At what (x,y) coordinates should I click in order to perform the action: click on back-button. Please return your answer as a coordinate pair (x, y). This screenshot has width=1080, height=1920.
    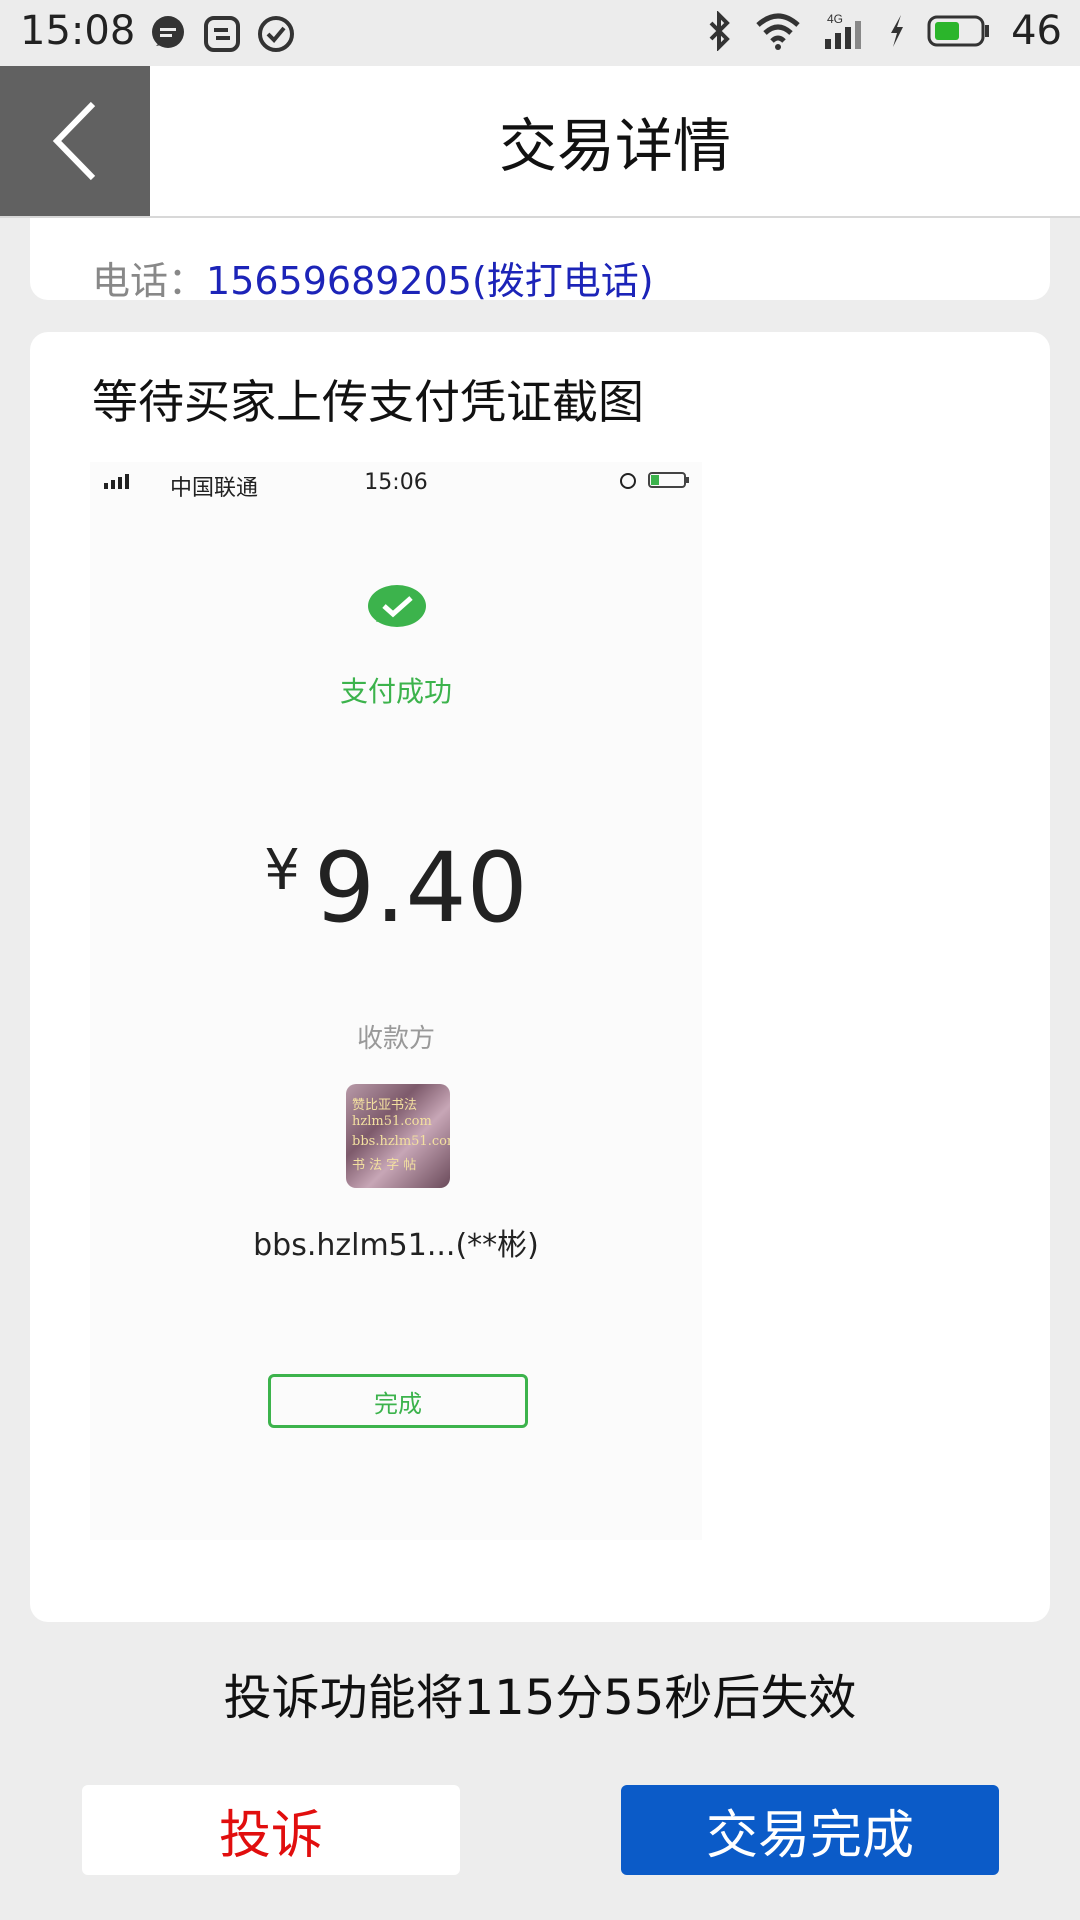
    Looking at the image, I should click on (75, 141).